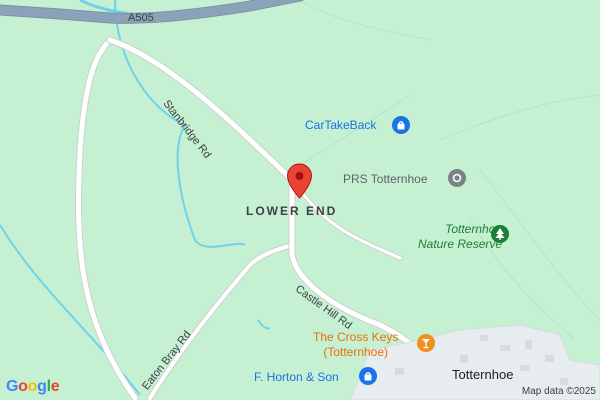 Image resolution: width=600 pixels, height=400 pixels. Describe the element at coordinates (500, 234) in the screenshot. I see `tree-icon` at that location.